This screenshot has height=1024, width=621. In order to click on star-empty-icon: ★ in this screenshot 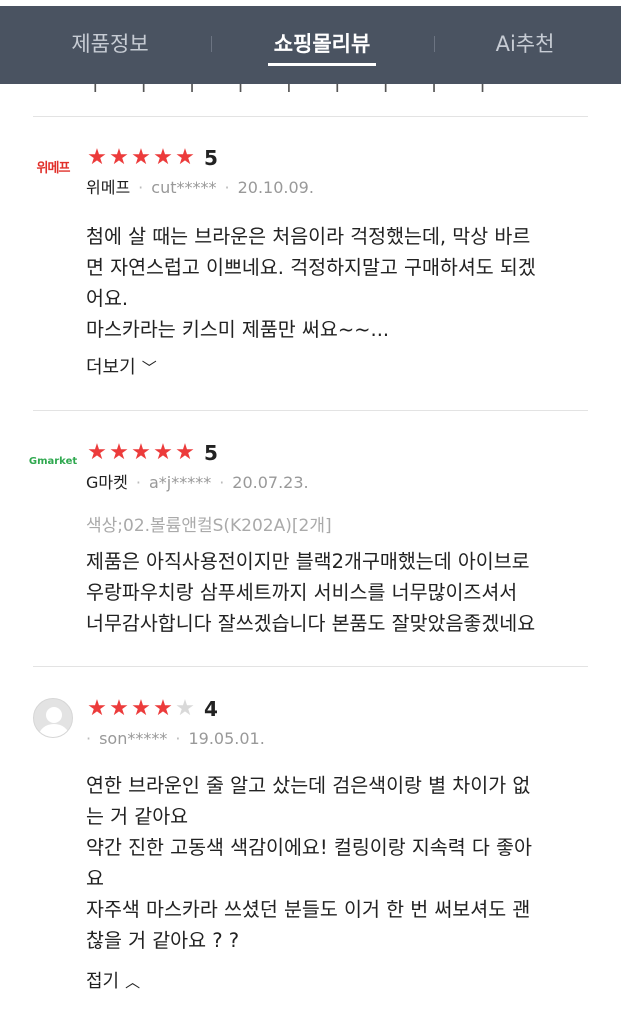, I will do `click(185, 708)`.